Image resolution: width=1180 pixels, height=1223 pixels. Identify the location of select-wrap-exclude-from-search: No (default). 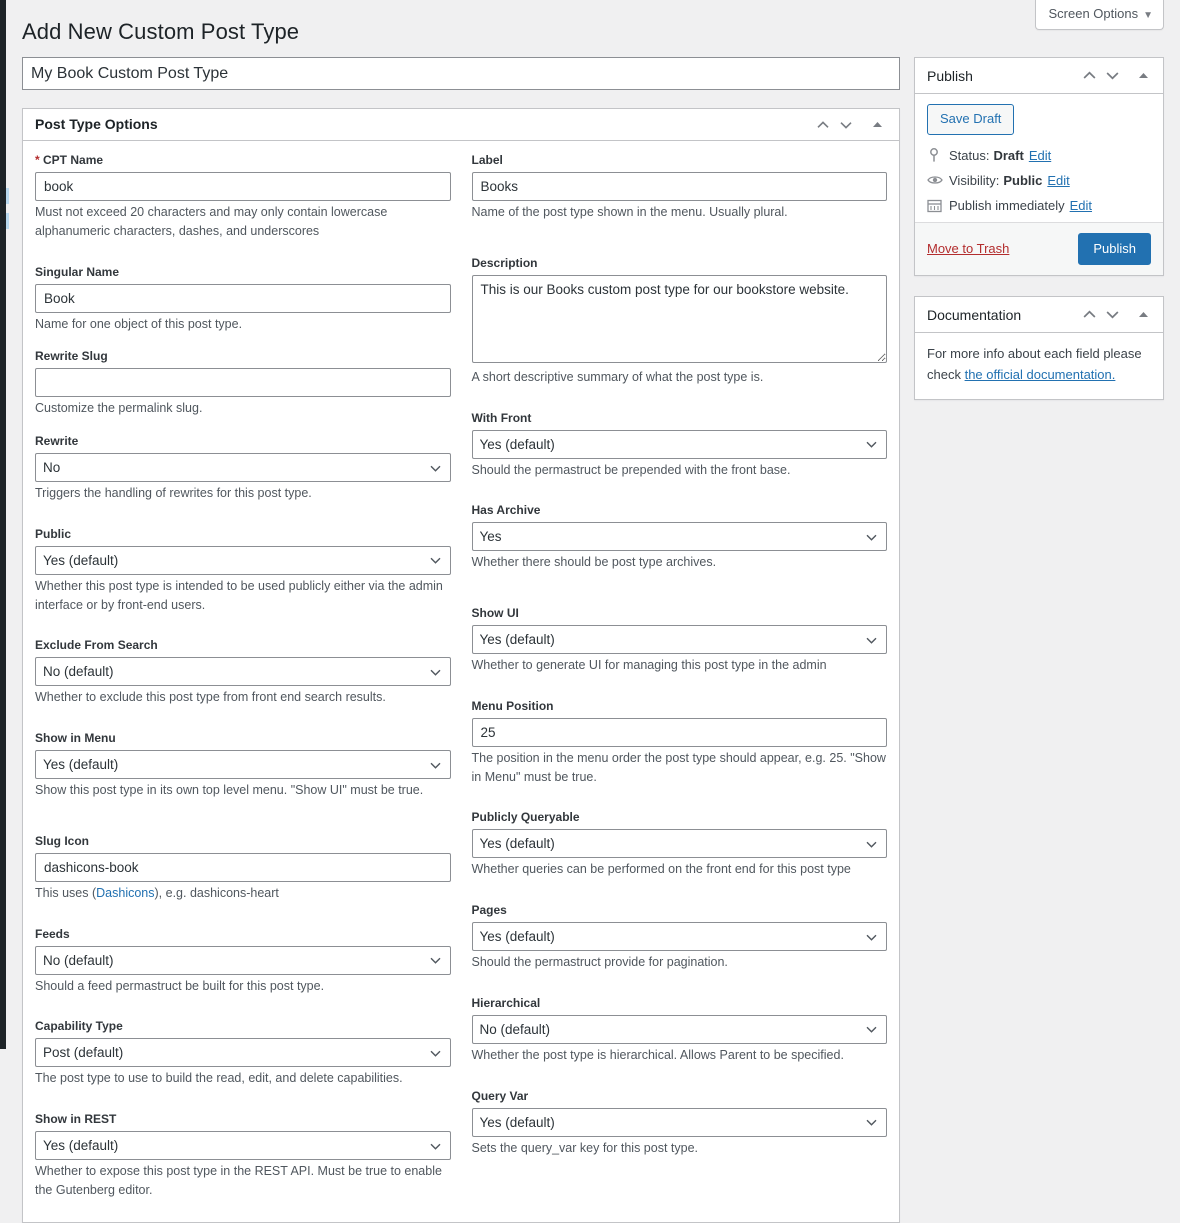
(243, 672).